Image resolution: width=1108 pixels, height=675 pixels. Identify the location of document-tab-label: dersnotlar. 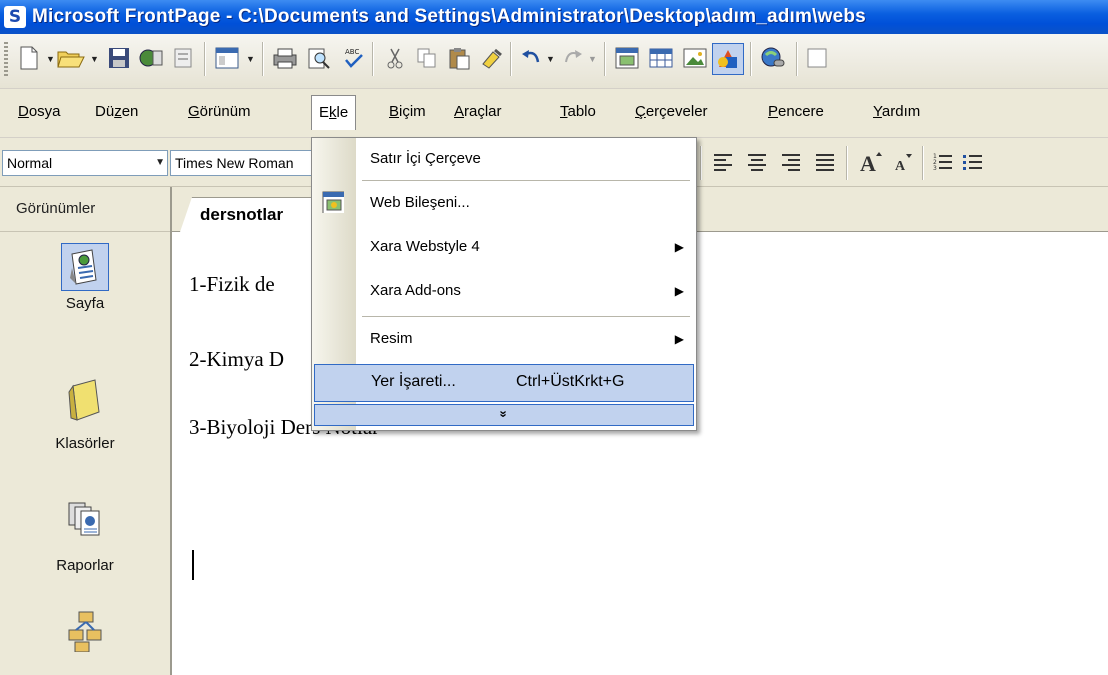
(242, 214).